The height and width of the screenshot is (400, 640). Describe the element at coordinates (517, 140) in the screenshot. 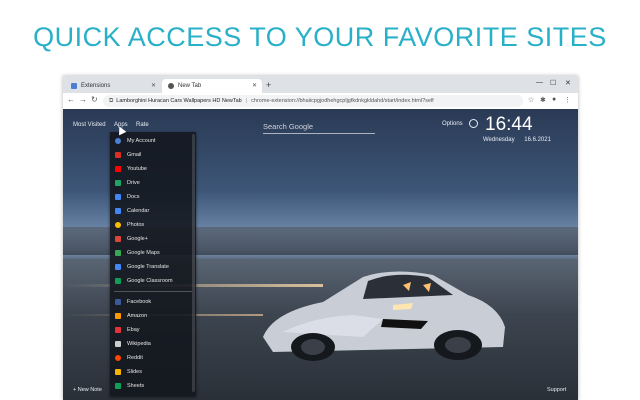

I see `clock-date: Wednesday 16.6.2021` at that location.